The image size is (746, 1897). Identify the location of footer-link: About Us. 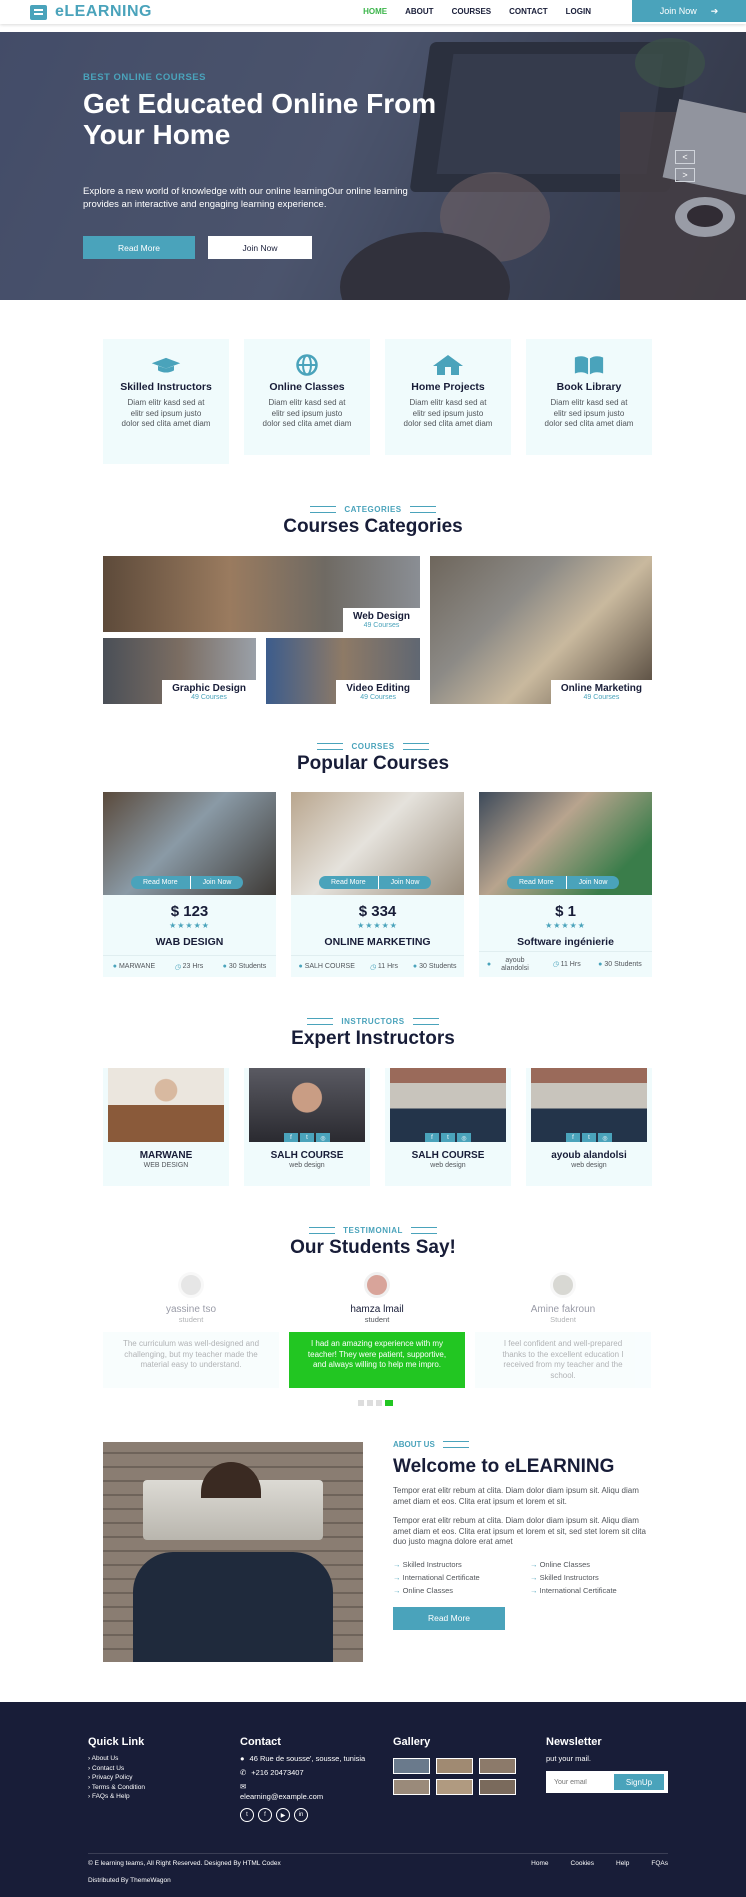
(153, 1759).